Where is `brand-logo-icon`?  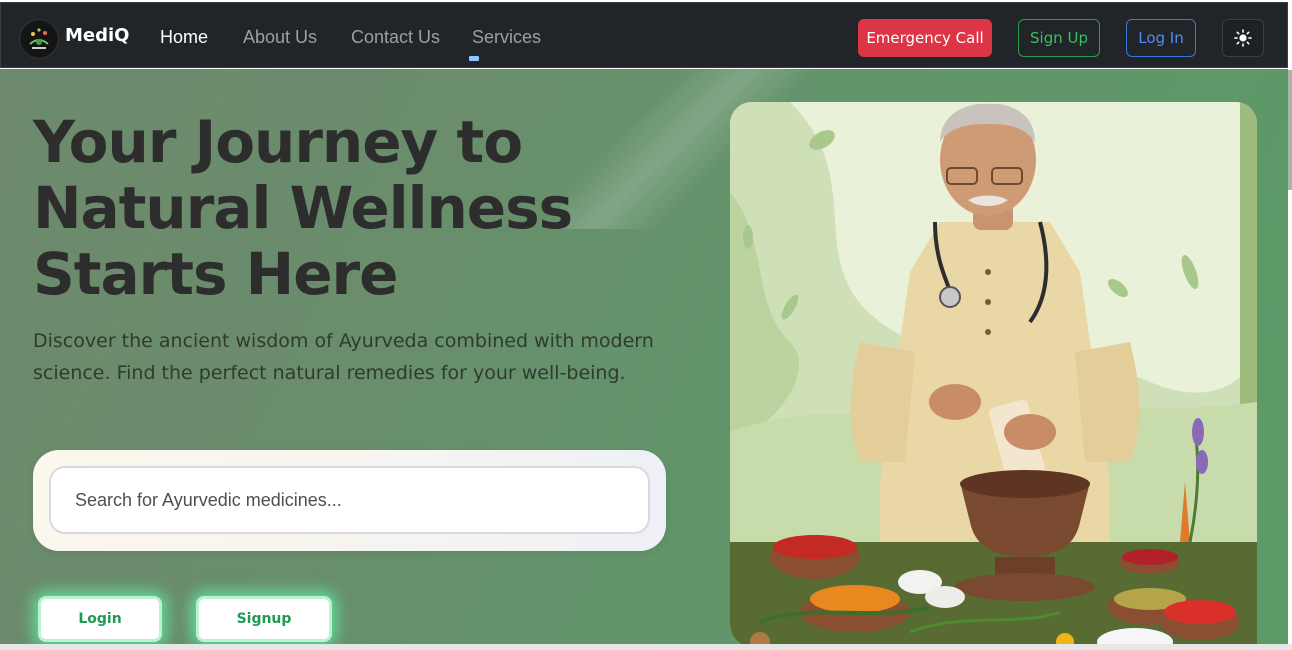
brand-logo-icon is located at coordinates (39, 39).